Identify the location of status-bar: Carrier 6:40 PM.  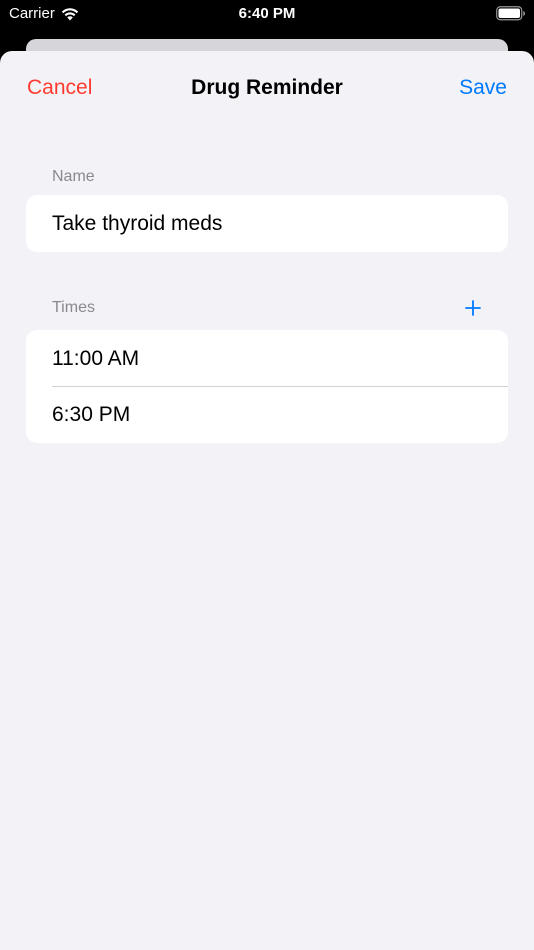
(267, 15).